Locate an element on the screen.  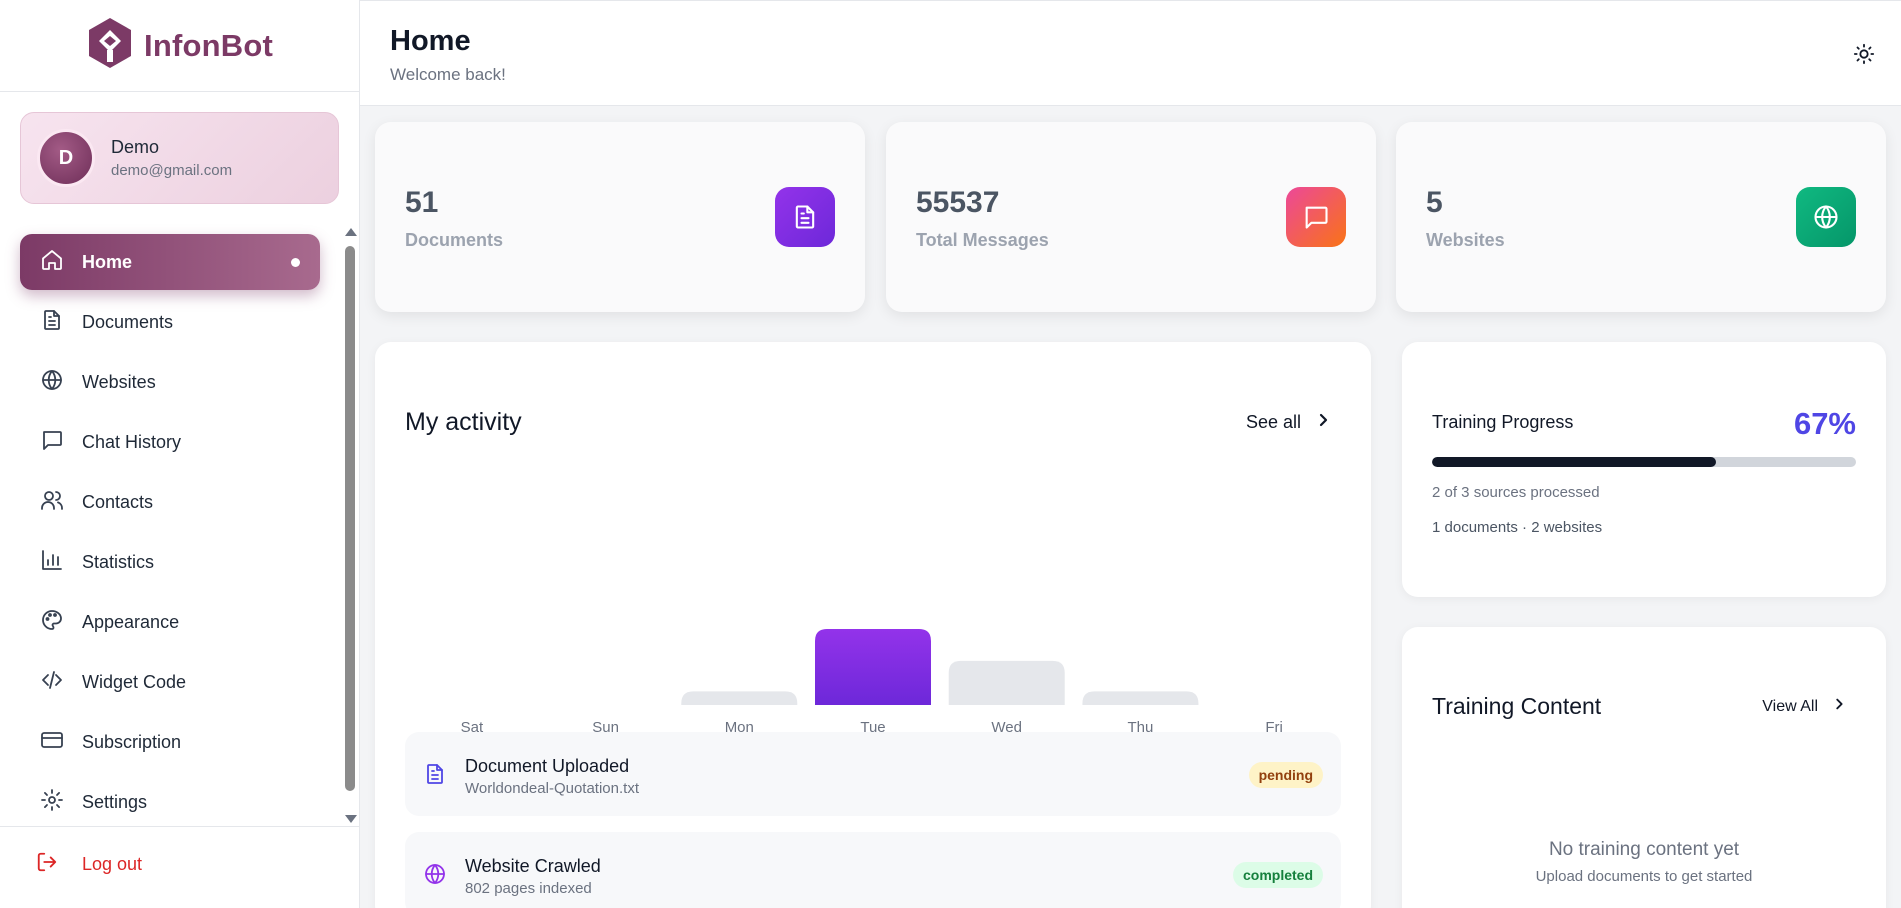
gear-icon is located at coordinates (52, 802).